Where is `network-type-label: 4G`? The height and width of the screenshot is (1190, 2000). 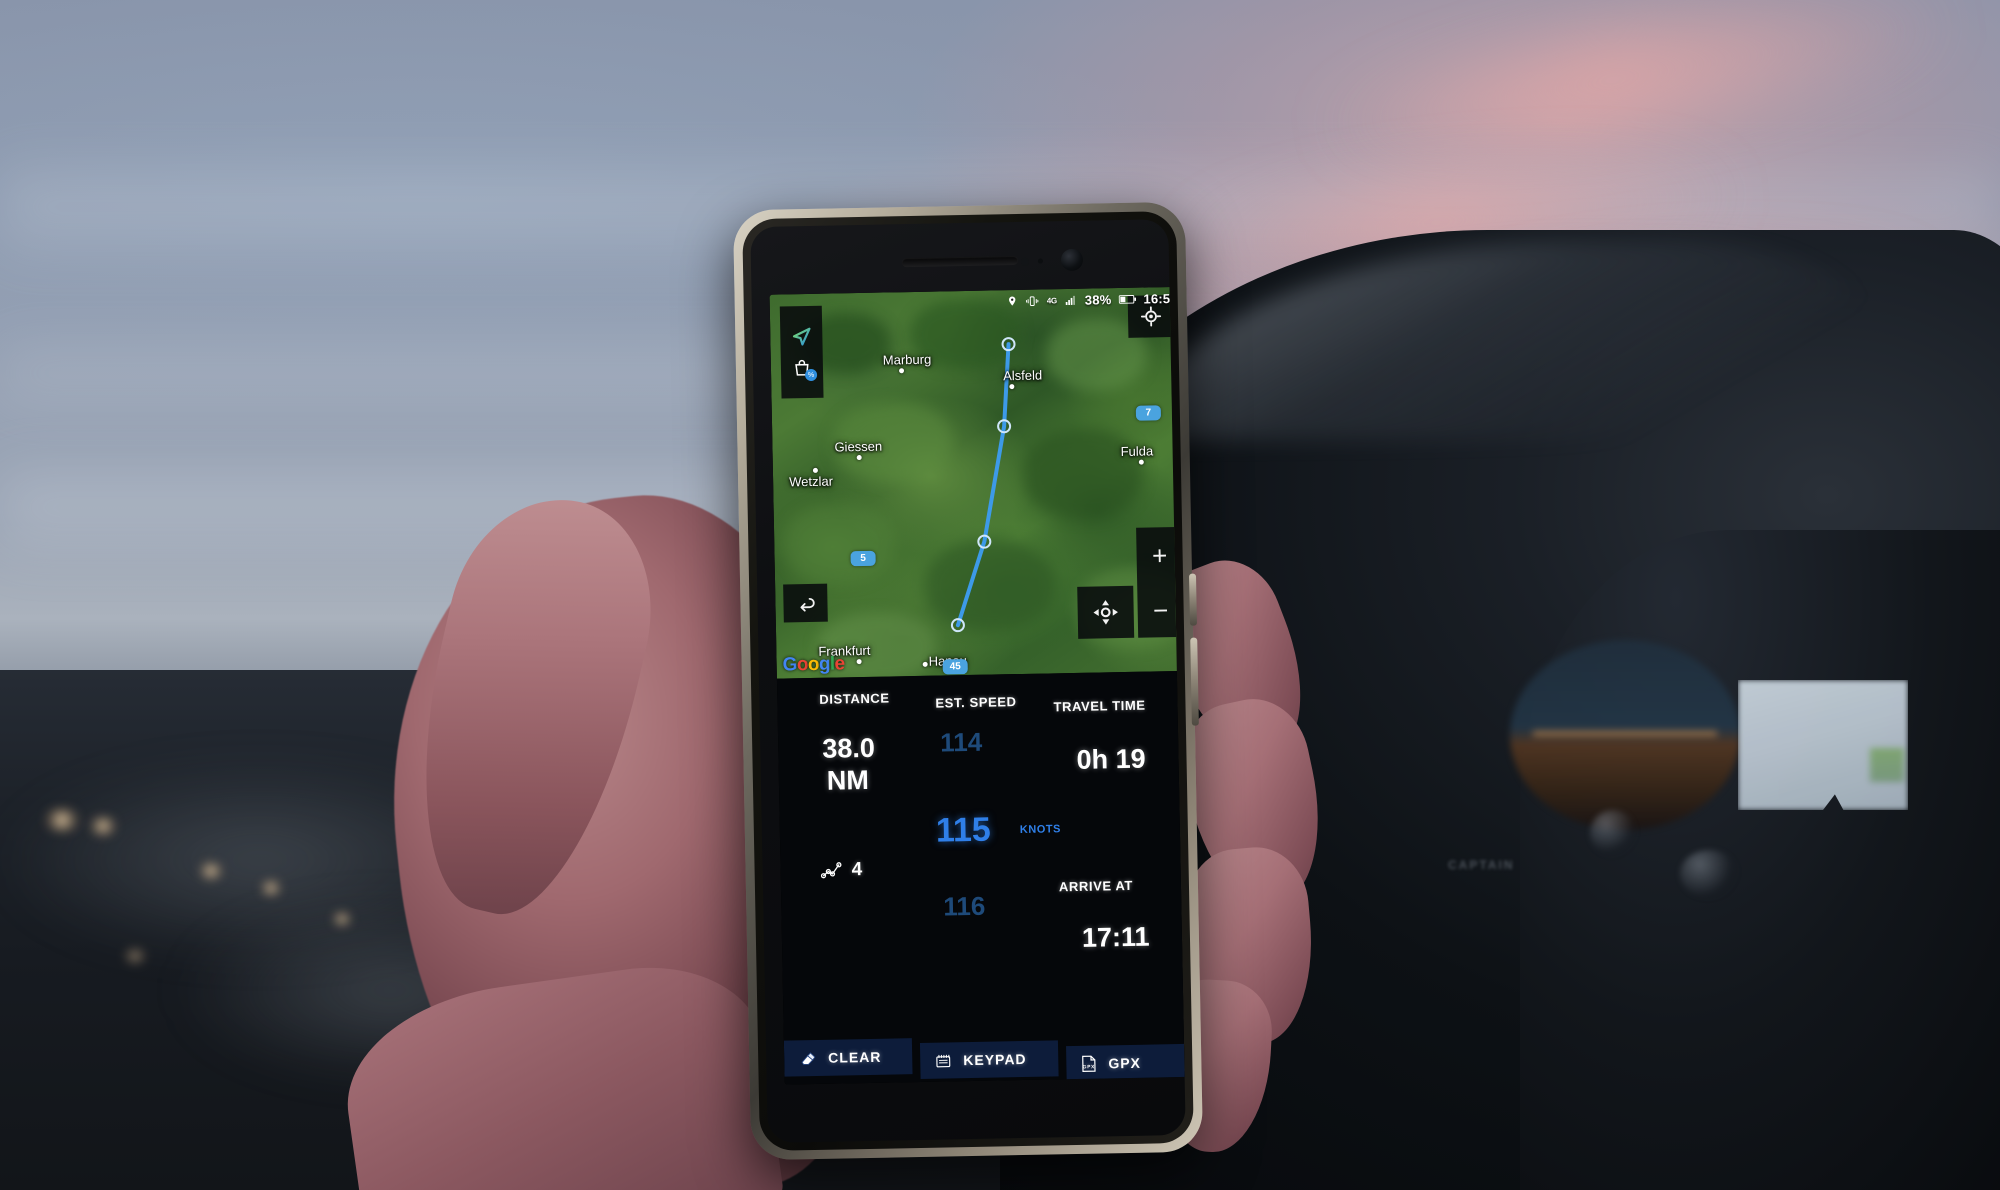
network-type-label: 4G is located at coordinates (1051, 300).